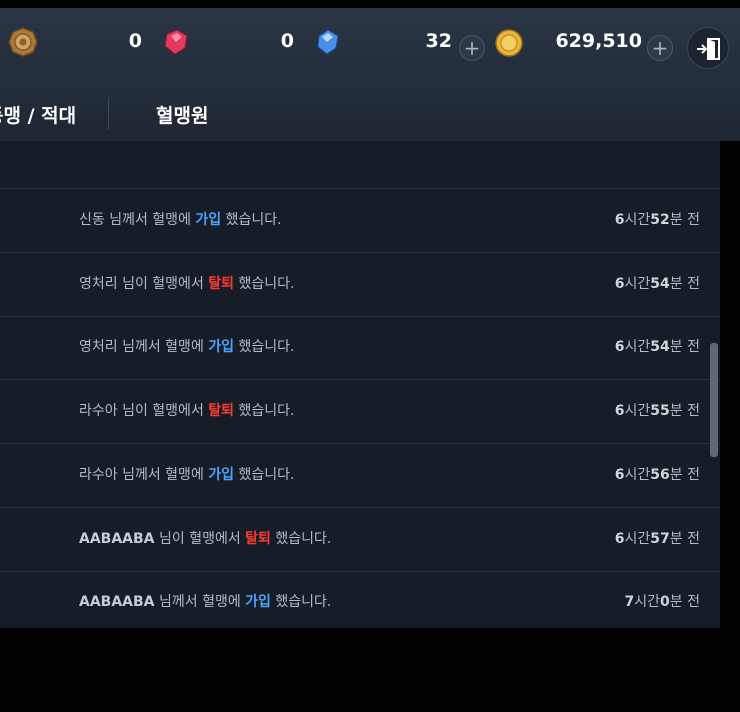 The width and height of the screenshot is (740, 712). Describe the element at coordinates (360, 476) in the screenshot. I see `list-item: 라수아 님께서 혈맹에 가입 했습니다. 6시간56분 전` at that location.